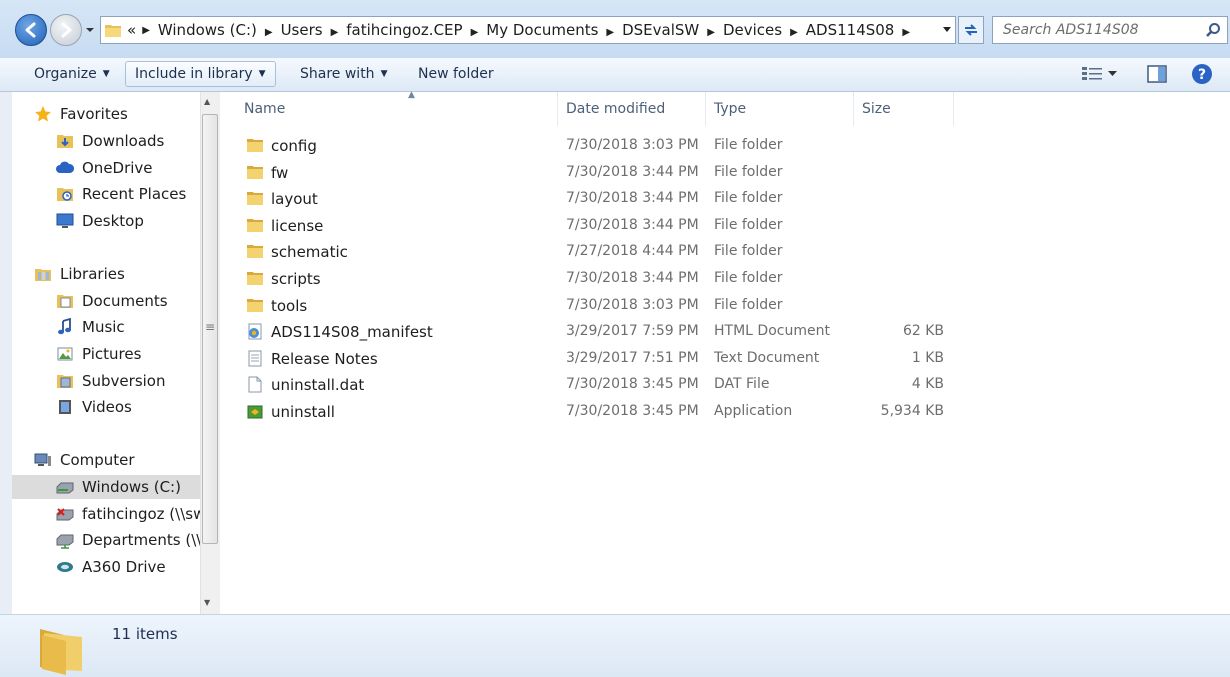 The width and height of the screenshot is (1230, 677). What do you see at coordinates (42, 459) in the screenshot?
I see `computer-icon` at bounding box center [42, 459].